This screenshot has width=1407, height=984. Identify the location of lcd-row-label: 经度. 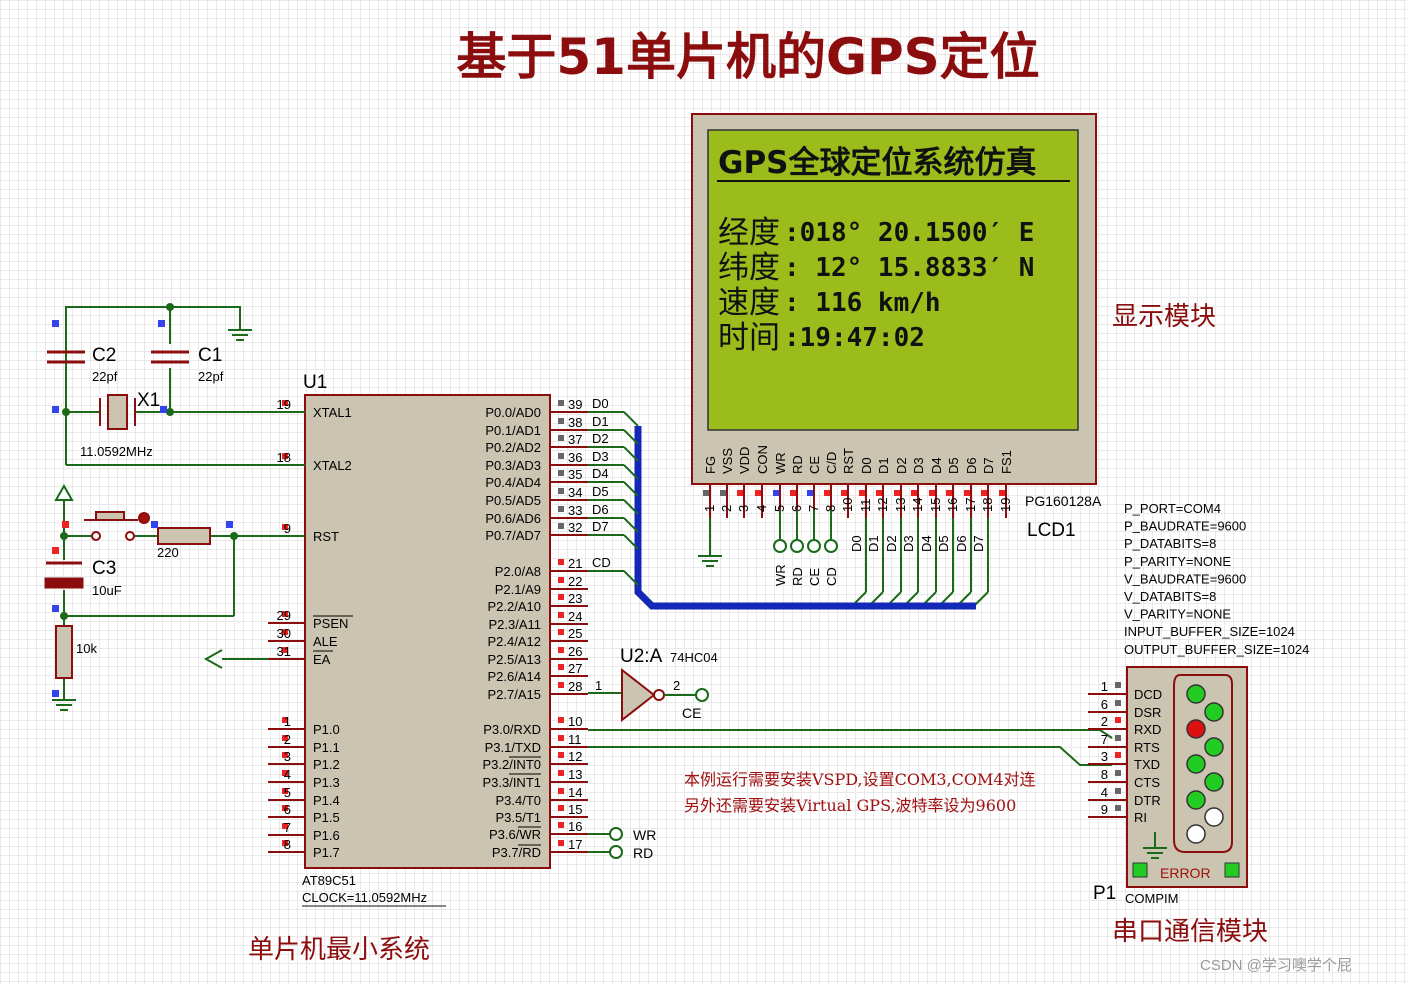
(749, 233).